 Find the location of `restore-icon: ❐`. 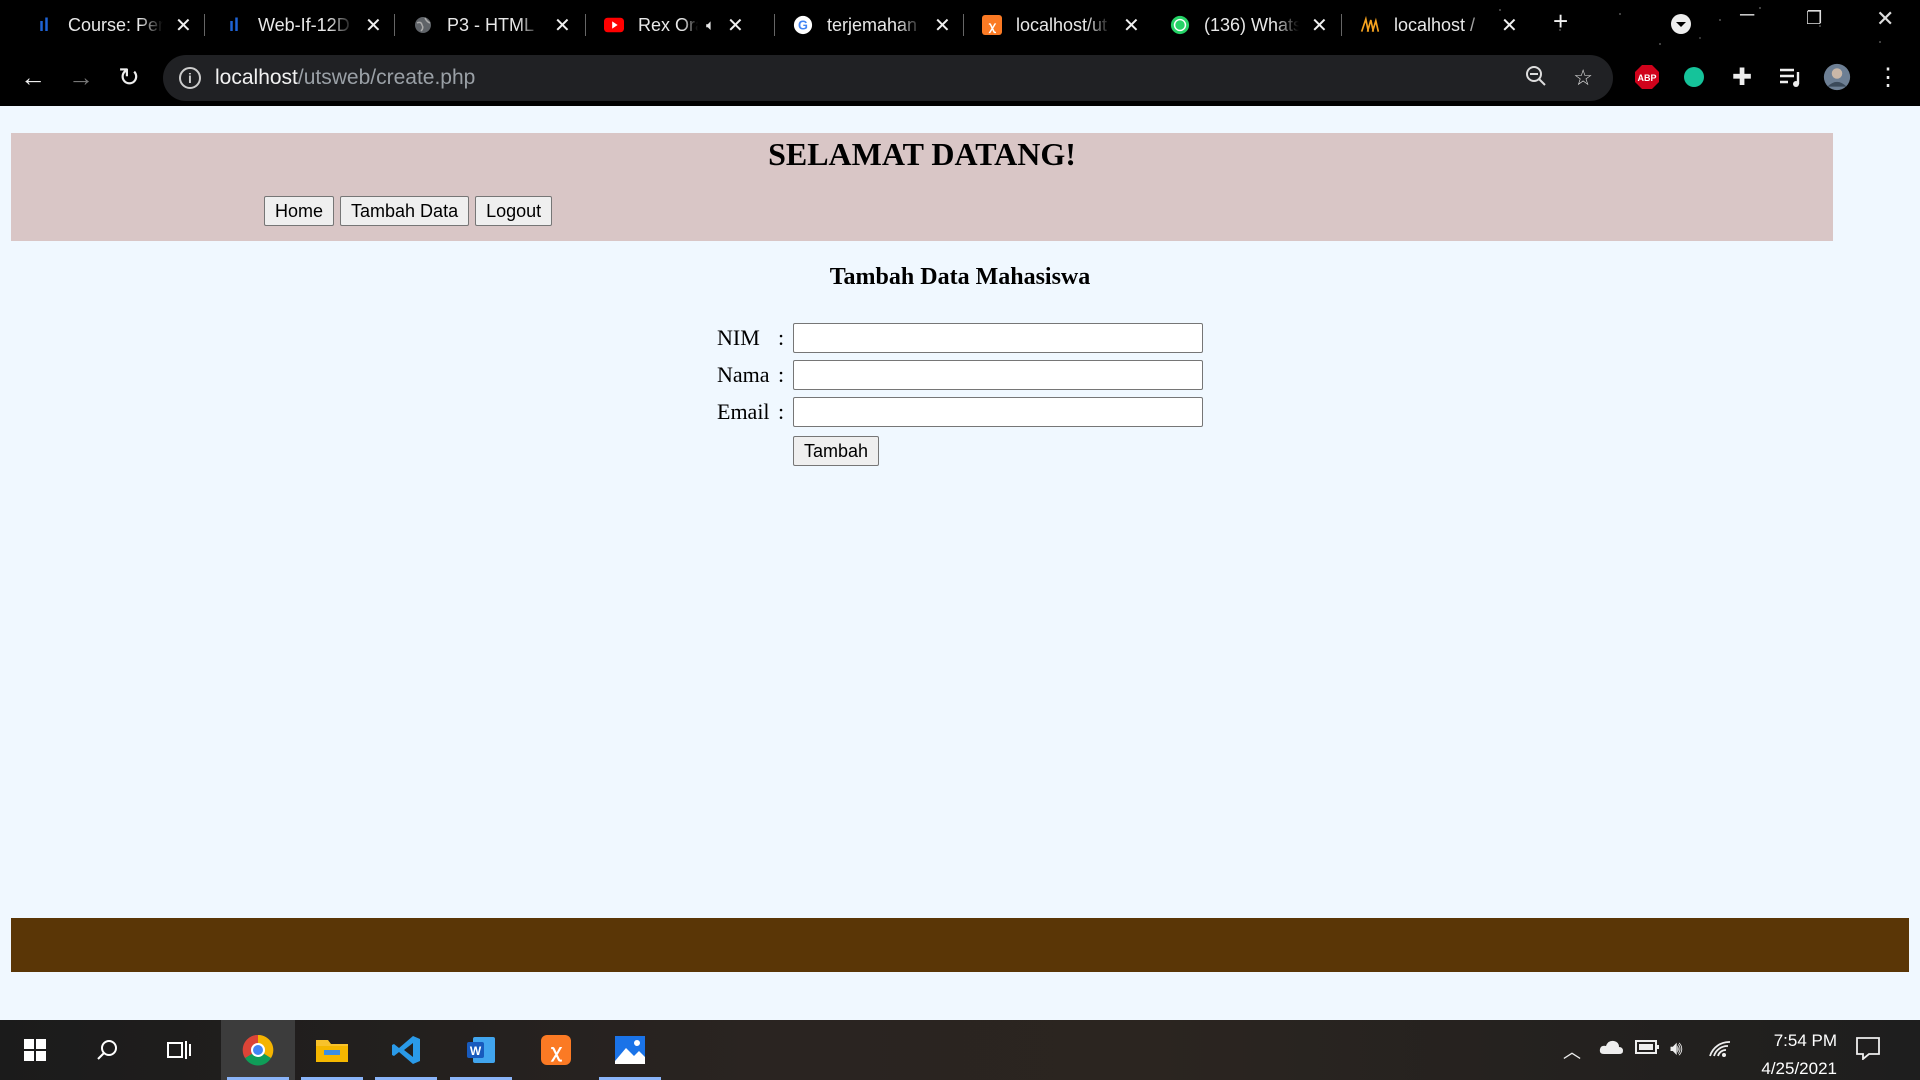

restore-icon: ❐ is located at coordinates (1814, 18).